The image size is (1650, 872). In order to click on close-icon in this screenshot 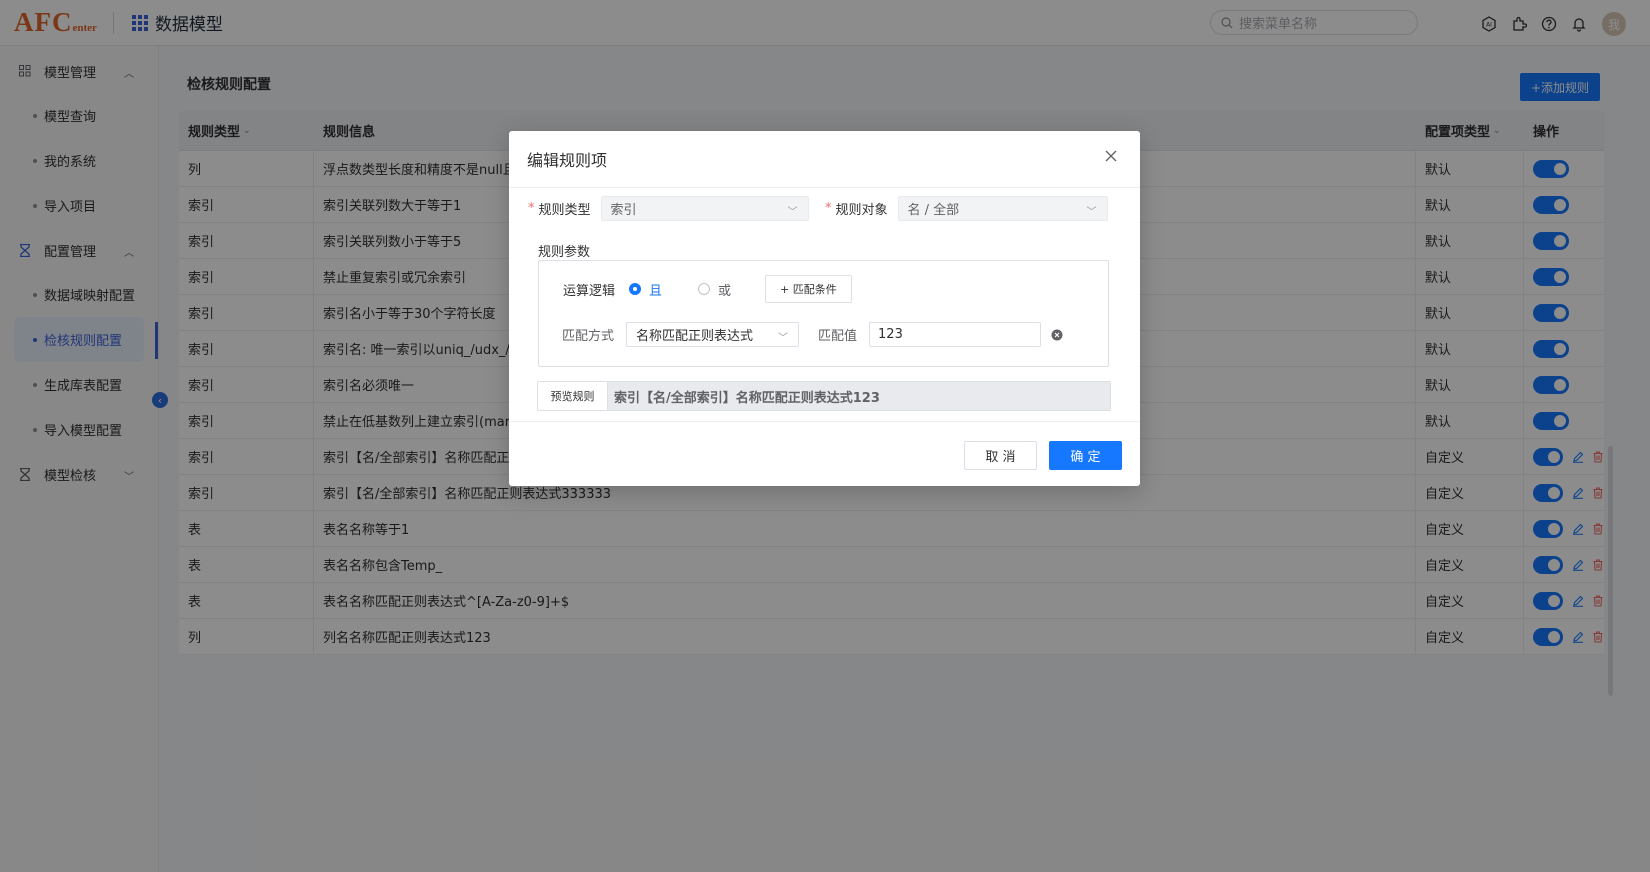, I will do `click(1111, 156)`.